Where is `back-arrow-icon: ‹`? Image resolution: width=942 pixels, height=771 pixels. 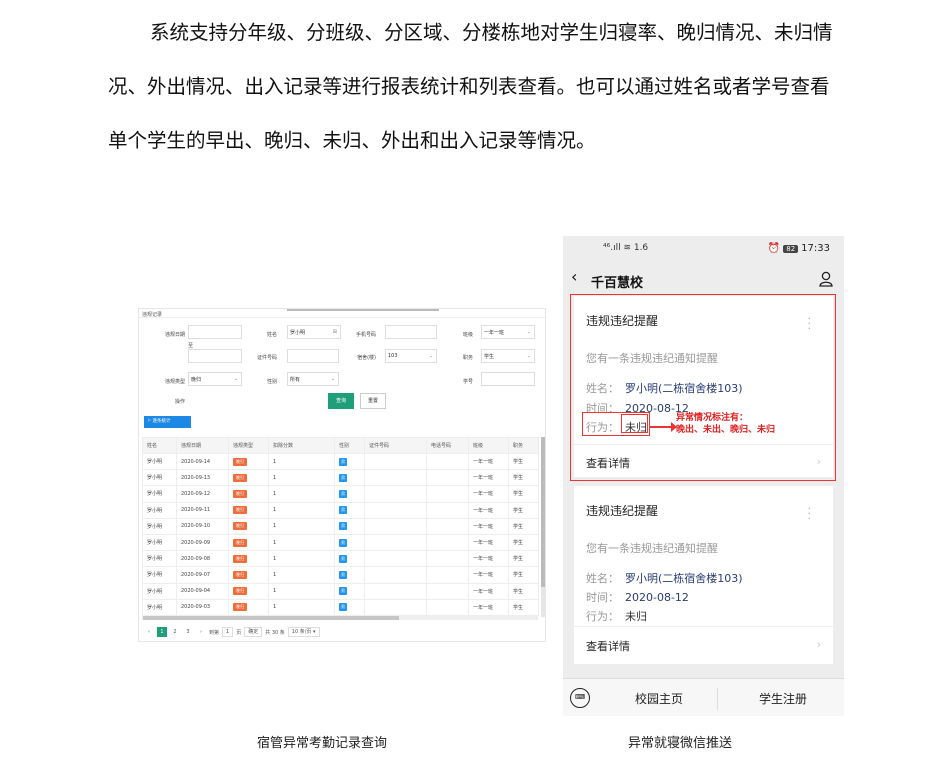 back-arrow-icon: ‹ is located at coordinates (574, 276).